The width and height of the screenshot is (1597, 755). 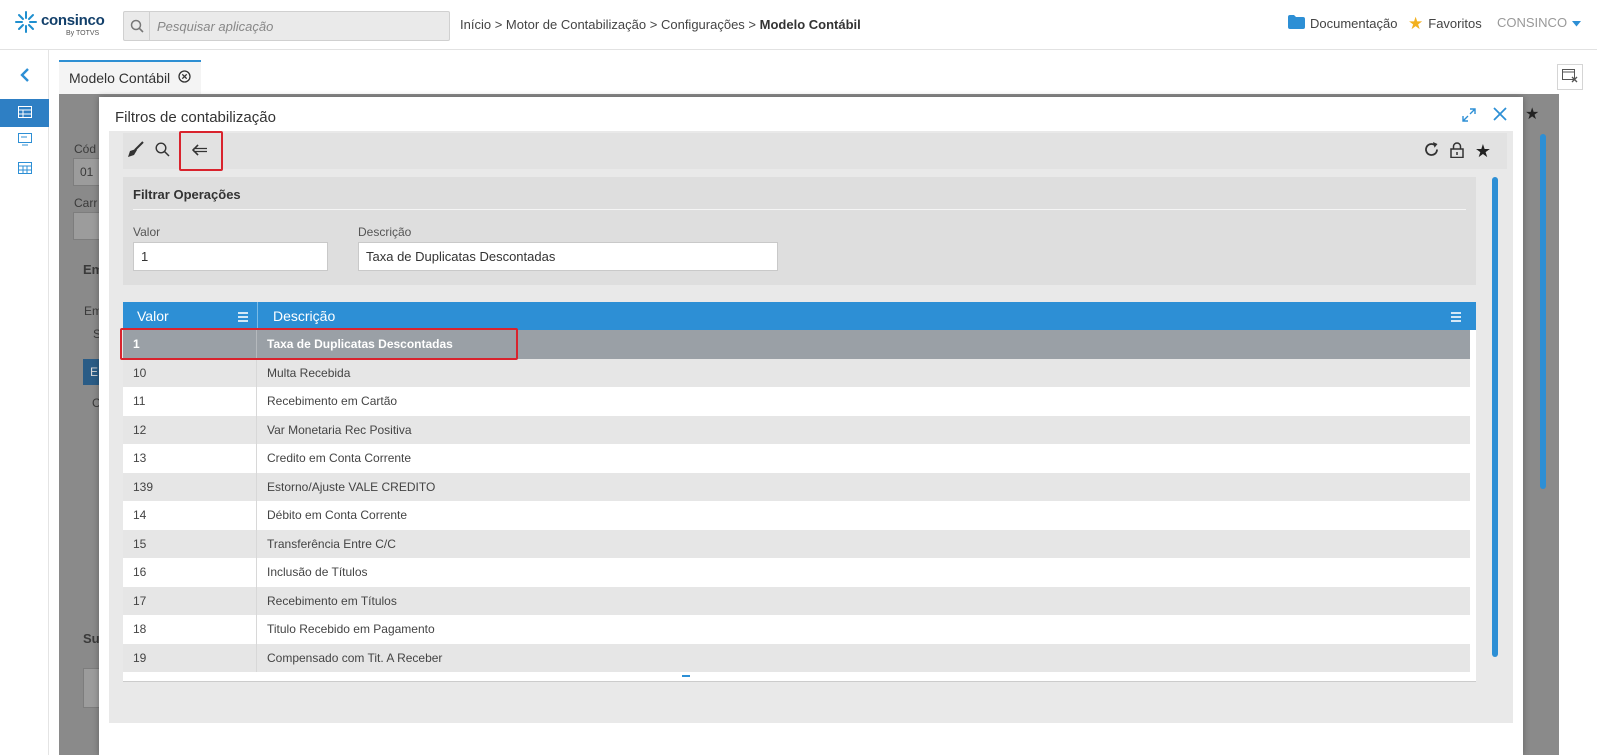 I want to click on table-icon, so click(x=24, y=113).